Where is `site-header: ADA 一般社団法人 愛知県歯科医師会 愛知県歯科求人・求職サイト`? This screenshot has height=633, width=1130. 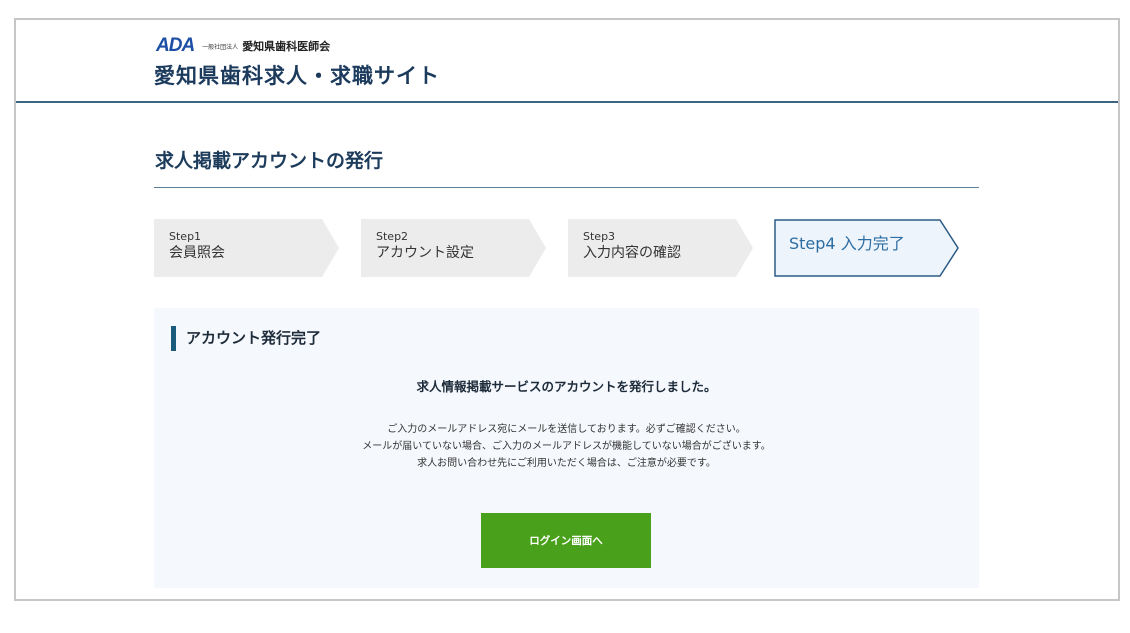 site-header: ADA 一般社団法人 愛知県歯科医師会 愛知県歯科求人・求職サイト is located at coordinates (567, 61).